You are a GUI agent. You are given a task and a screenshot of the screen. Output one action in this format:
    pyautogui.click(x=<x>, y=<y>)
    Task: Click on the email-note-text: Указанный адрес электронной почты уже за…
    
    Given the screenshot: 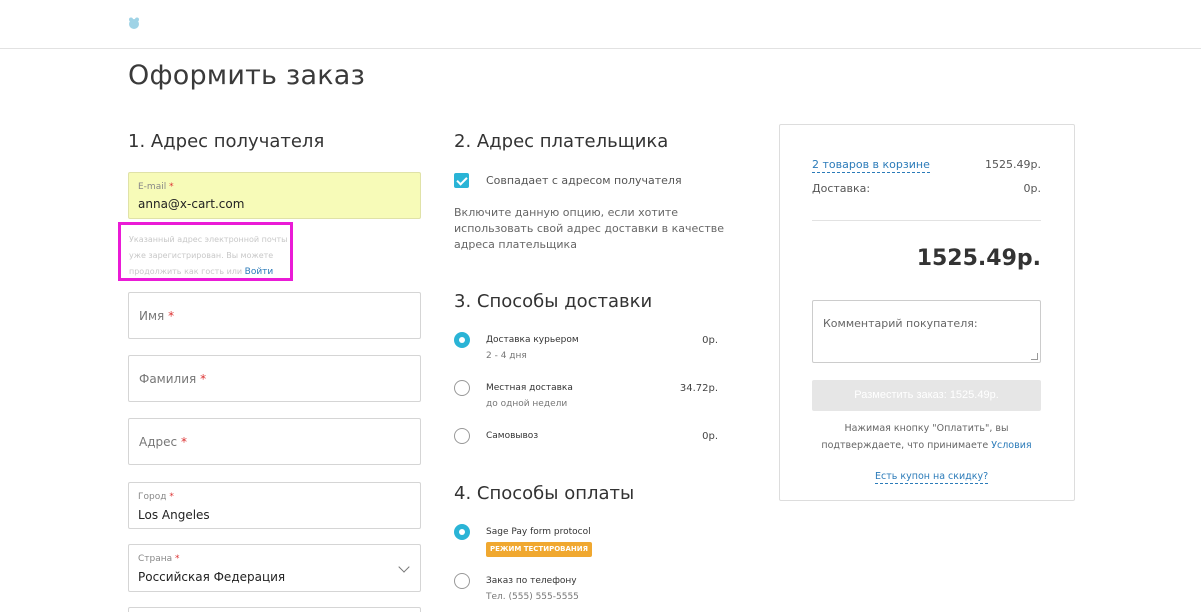 What is the action you would take?
    pyautogui.click(x=208, y=256)
    